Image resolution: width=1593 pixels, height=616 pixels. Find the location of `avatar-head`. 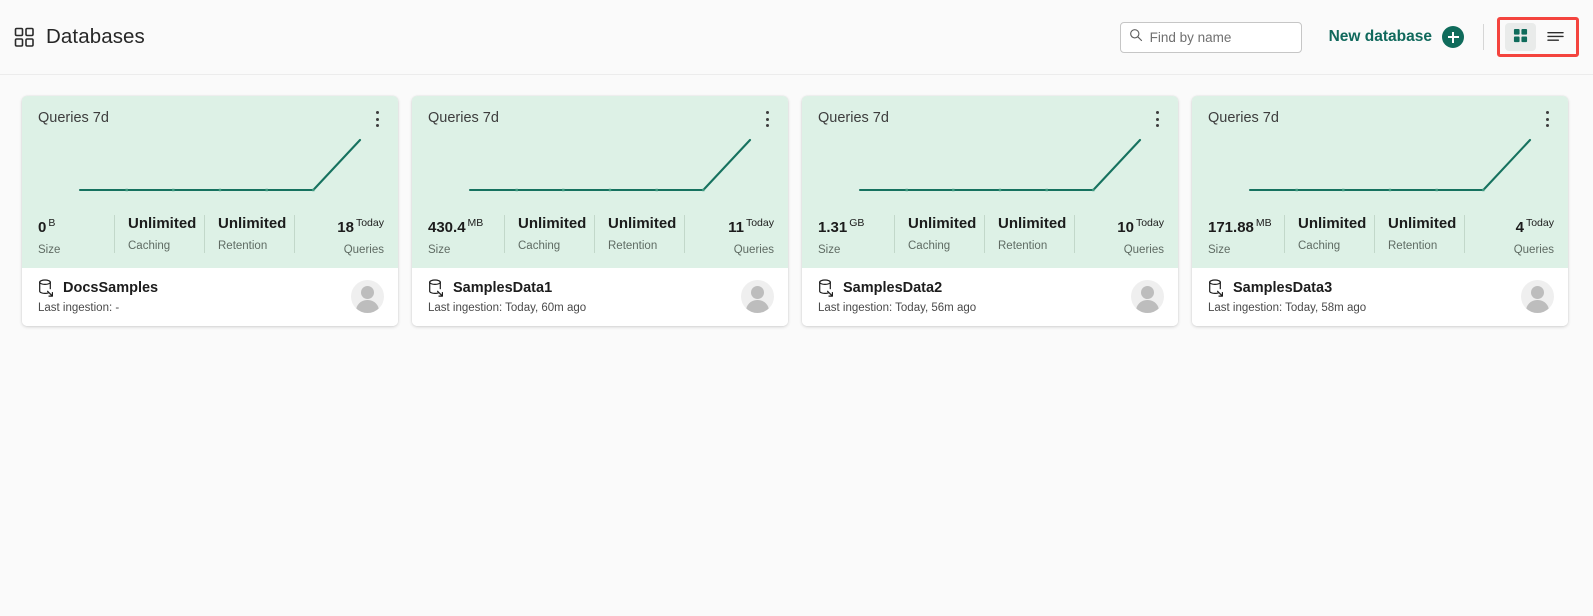

avatar-head is located at coordinates (1537, 292).